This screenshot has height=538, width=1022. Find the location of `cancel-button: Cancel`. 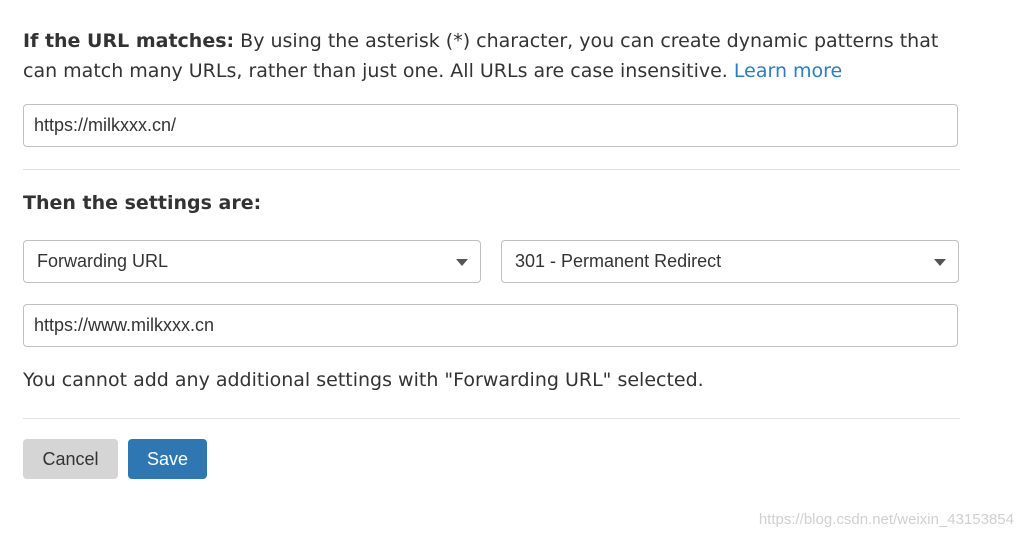

cancel-button: Cancel is located at coordinates (70, 459).